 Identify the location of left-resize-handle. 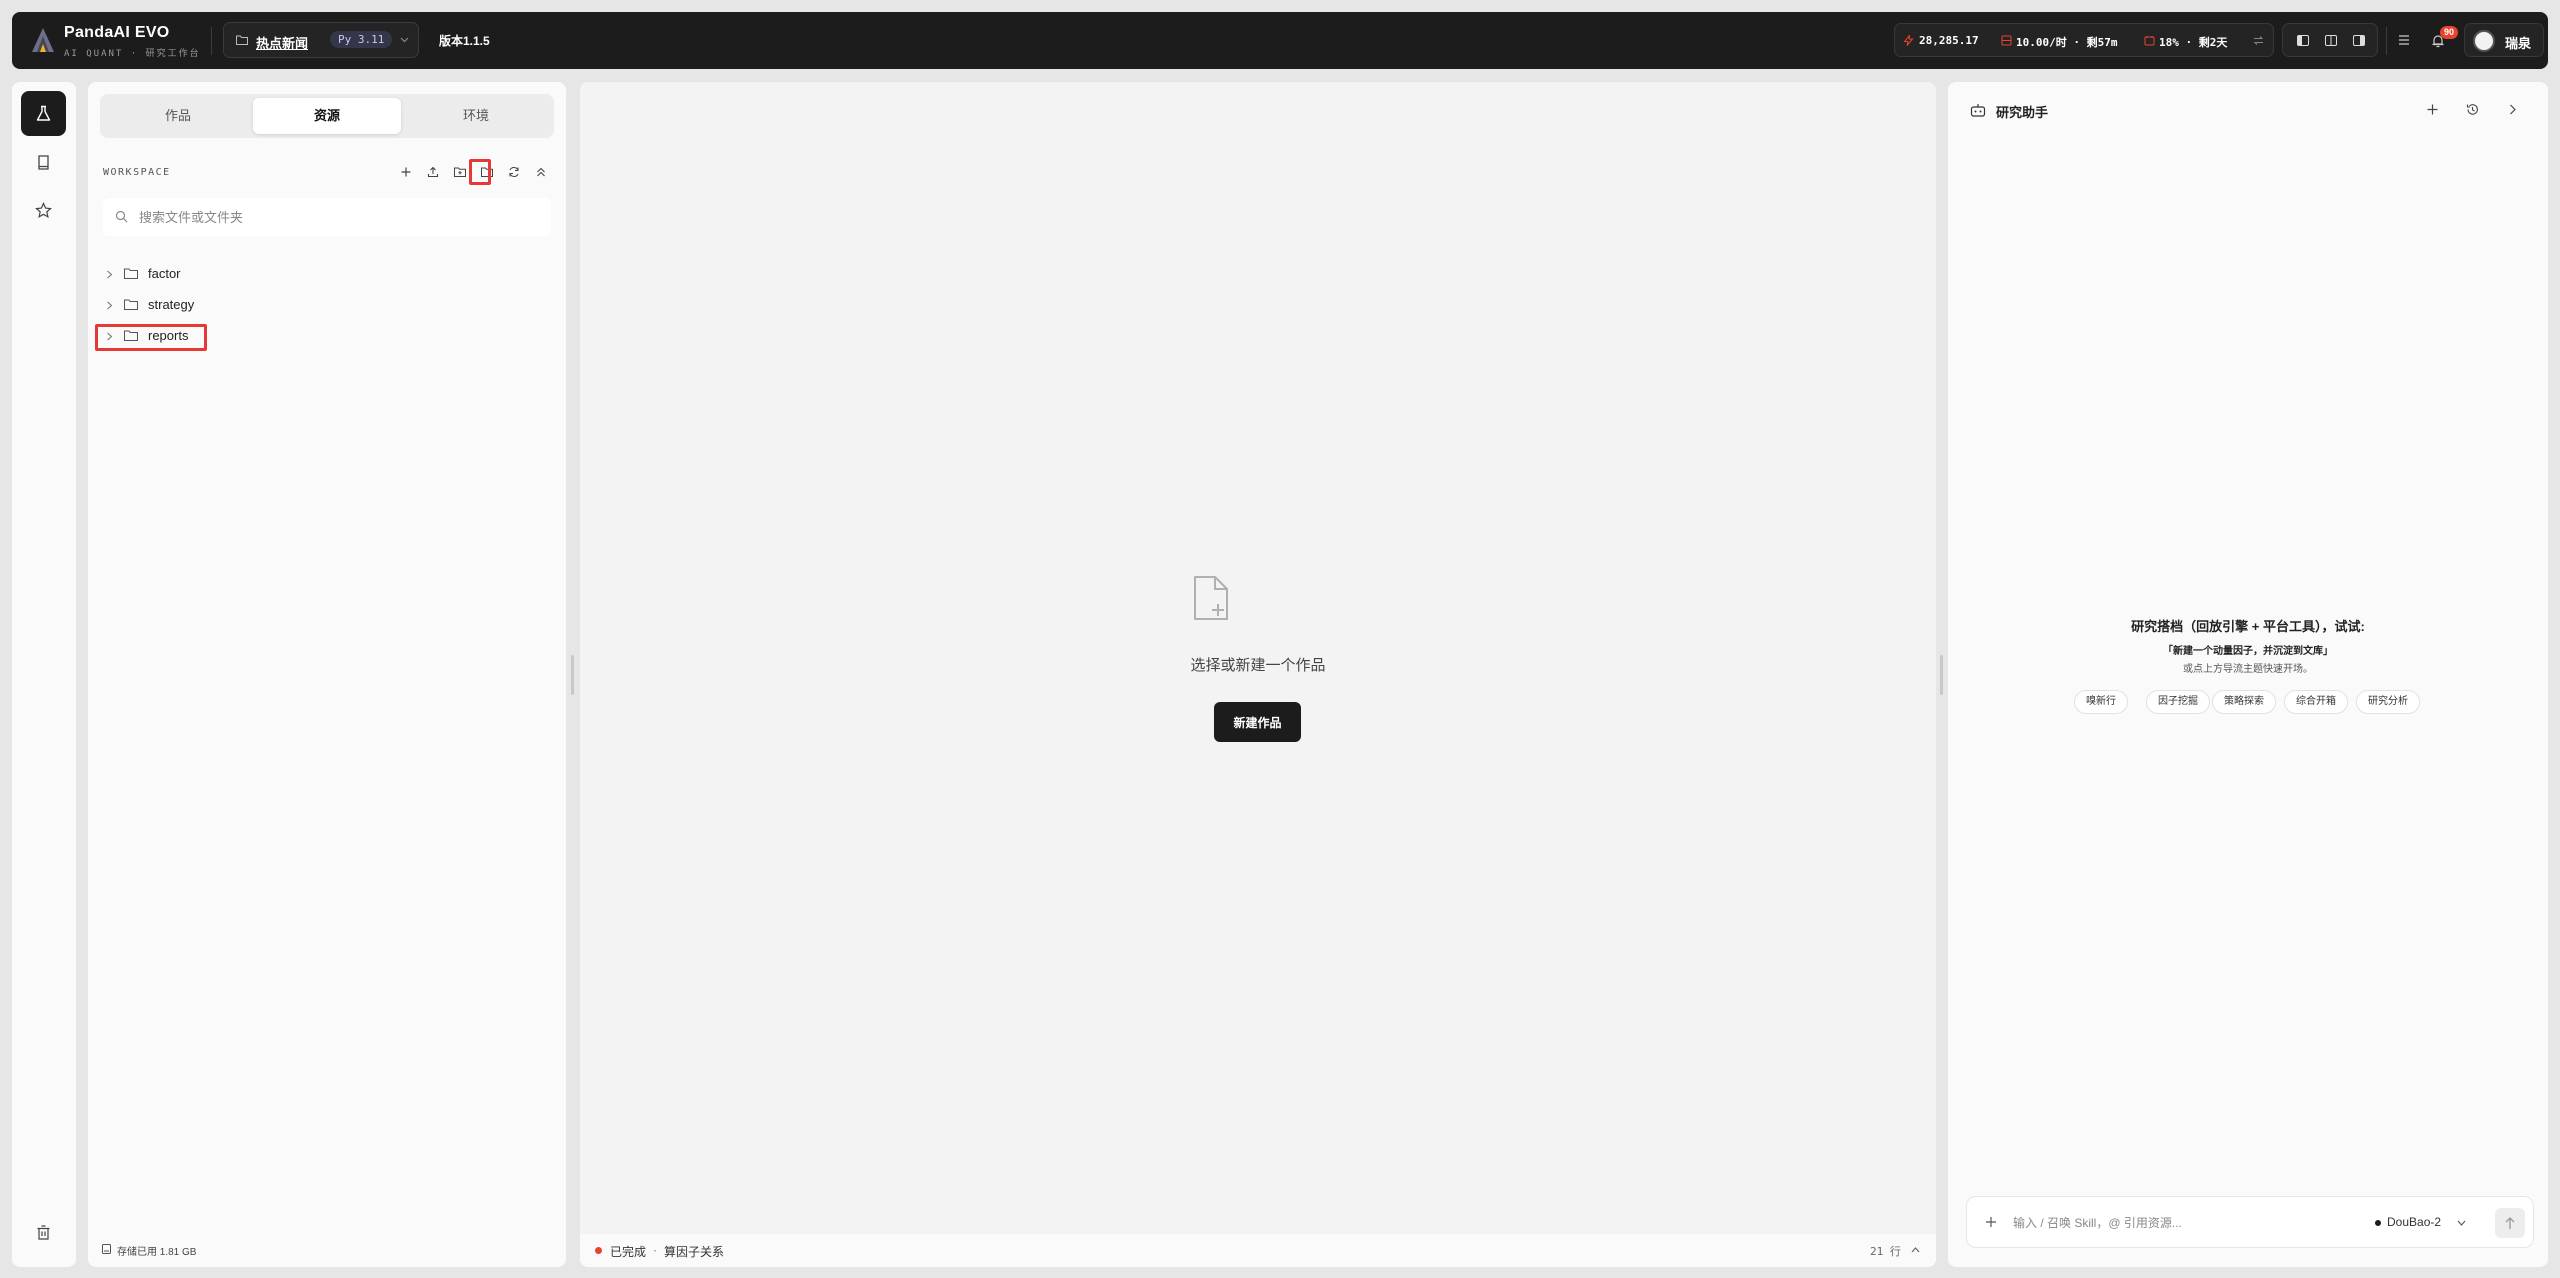
(572, 675).